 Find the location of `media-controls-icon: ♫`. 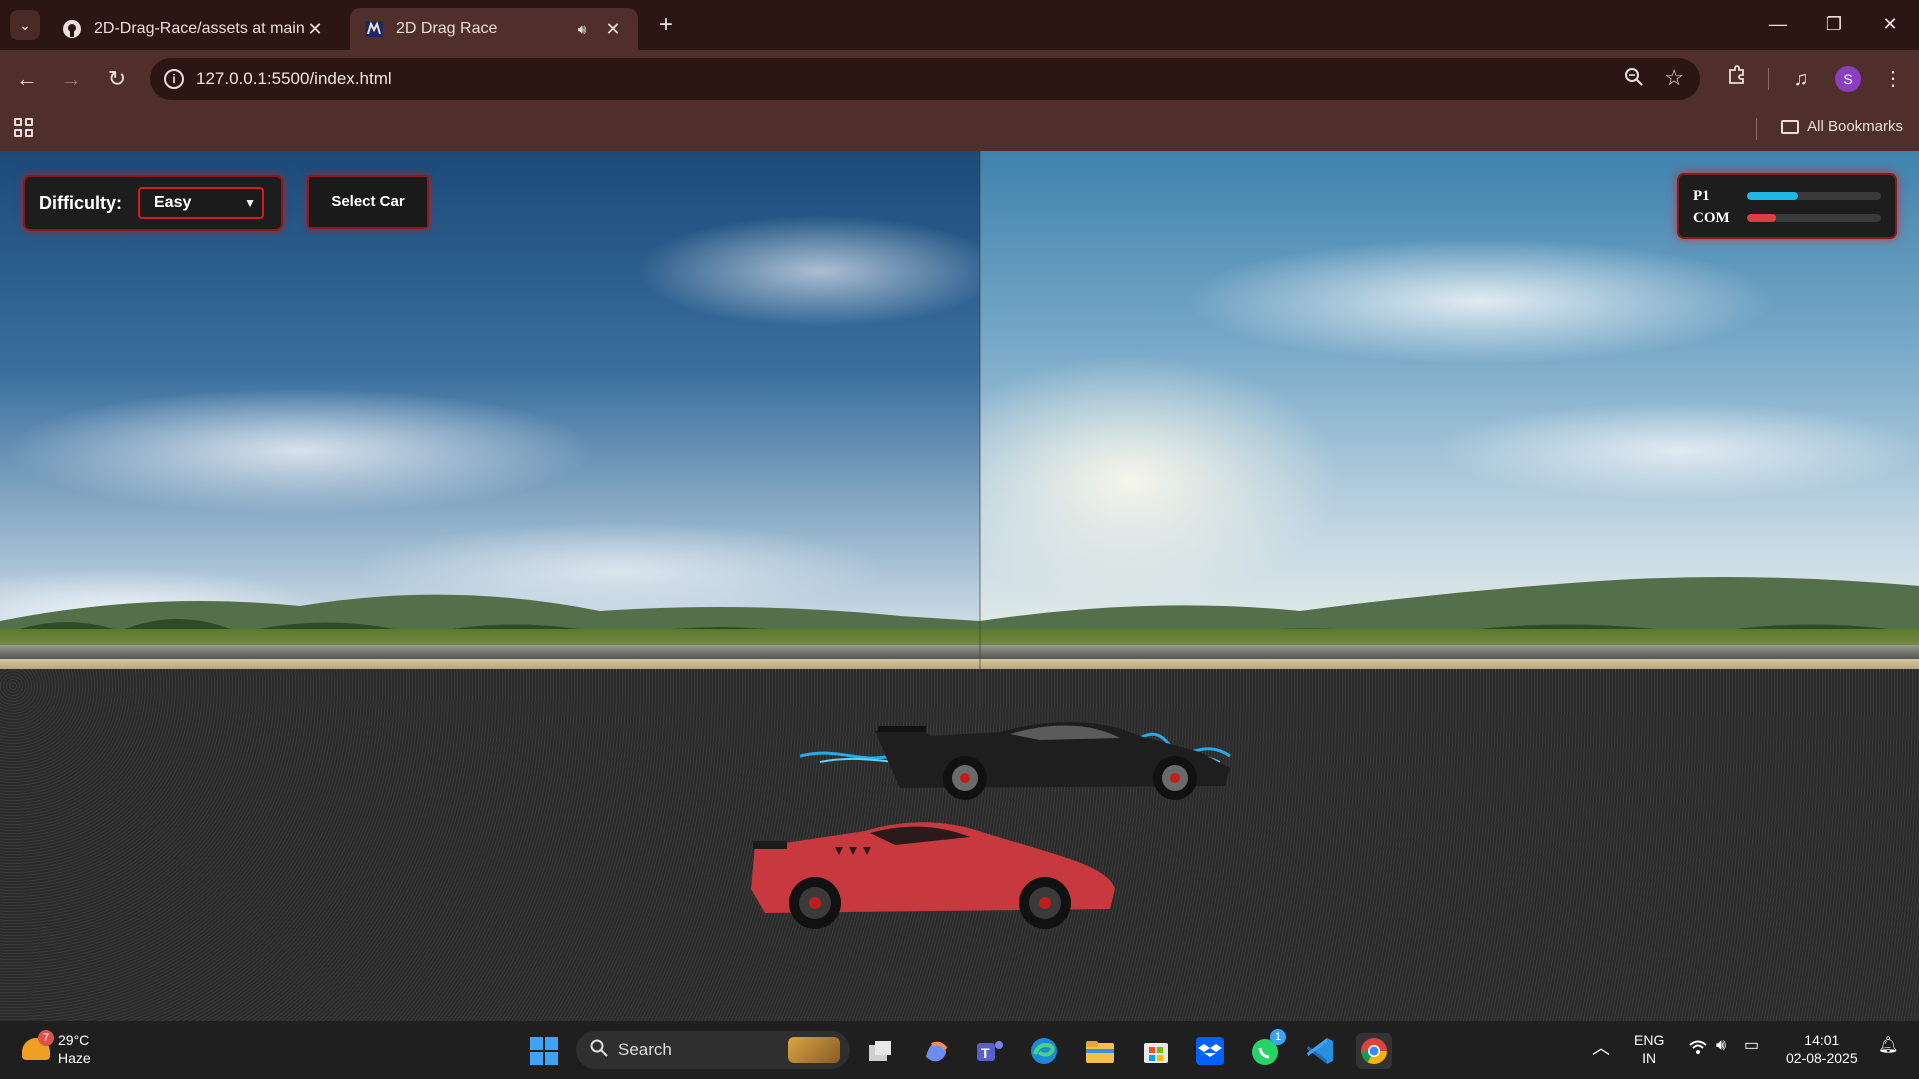

media-controls-icon: ♫ is located at coordinates (1801, 79).